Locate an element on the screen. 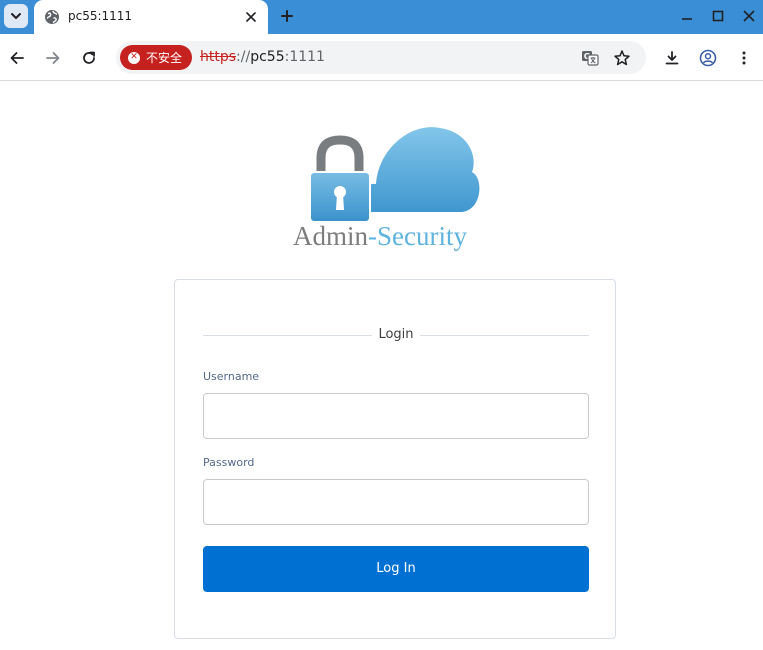  warning-icon: ✕ is located at coordinates (134, 57).